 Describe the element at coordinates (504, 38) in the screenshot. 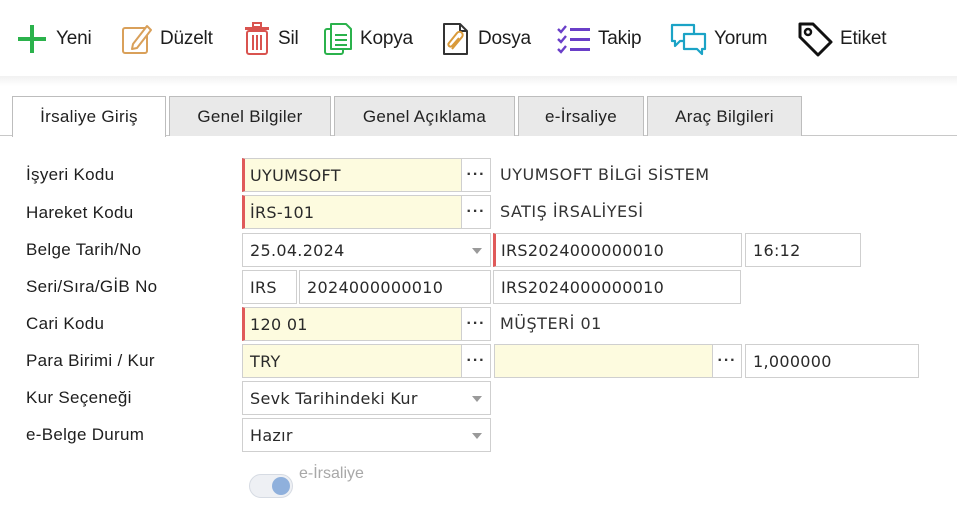

I see `file-label: Dosya` at that location.